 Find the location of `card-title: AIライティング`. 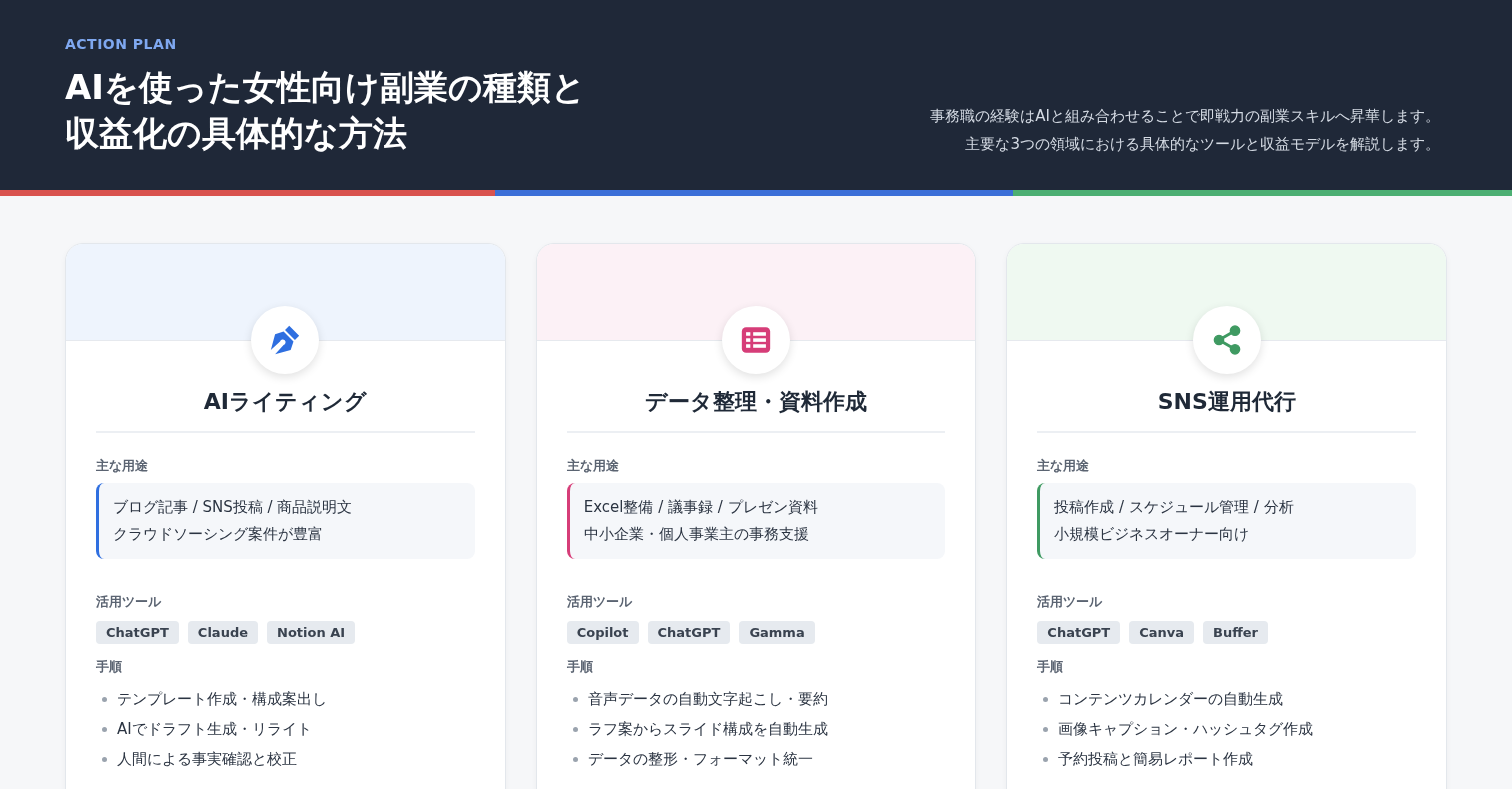

card-title: AIライティング is located at coordinates (285, 402).